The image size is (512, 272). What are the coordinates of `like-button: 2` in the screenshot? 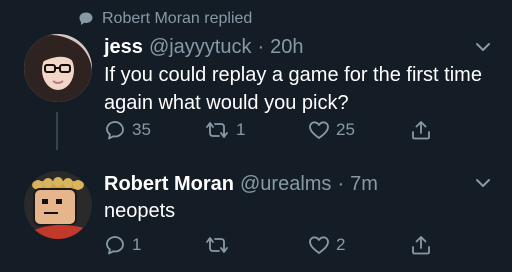 It's located at (326, 245).